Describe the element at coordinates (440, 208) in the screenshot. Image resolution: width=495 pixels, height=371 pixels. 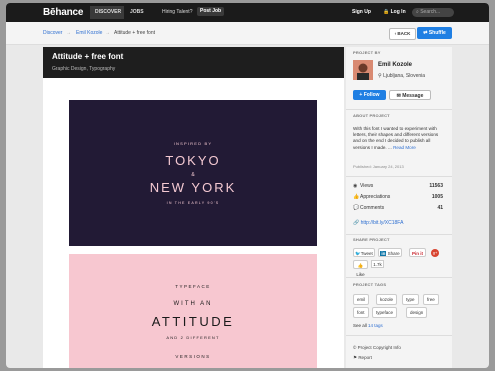
I see `stat-value: 41` at that location.